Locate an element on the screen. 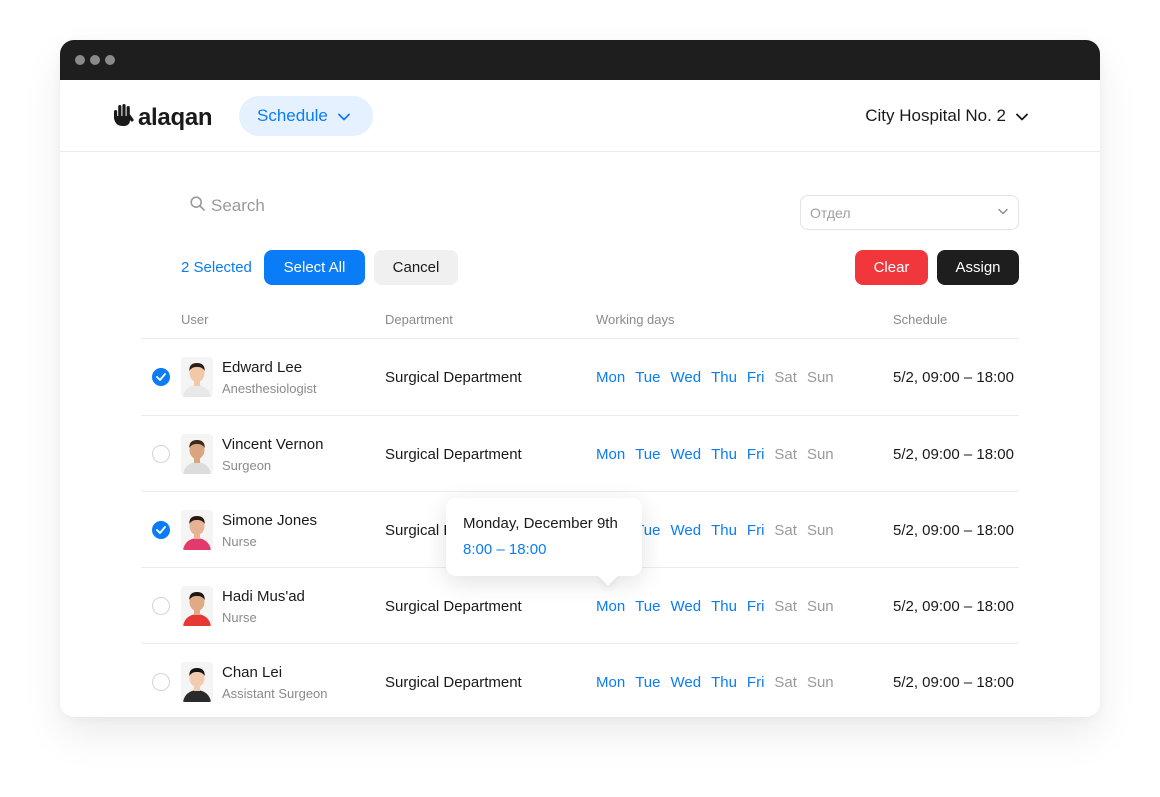 The height and width of the screenshot is (797, 1160). search-icon is located at coordinates (200, 206).